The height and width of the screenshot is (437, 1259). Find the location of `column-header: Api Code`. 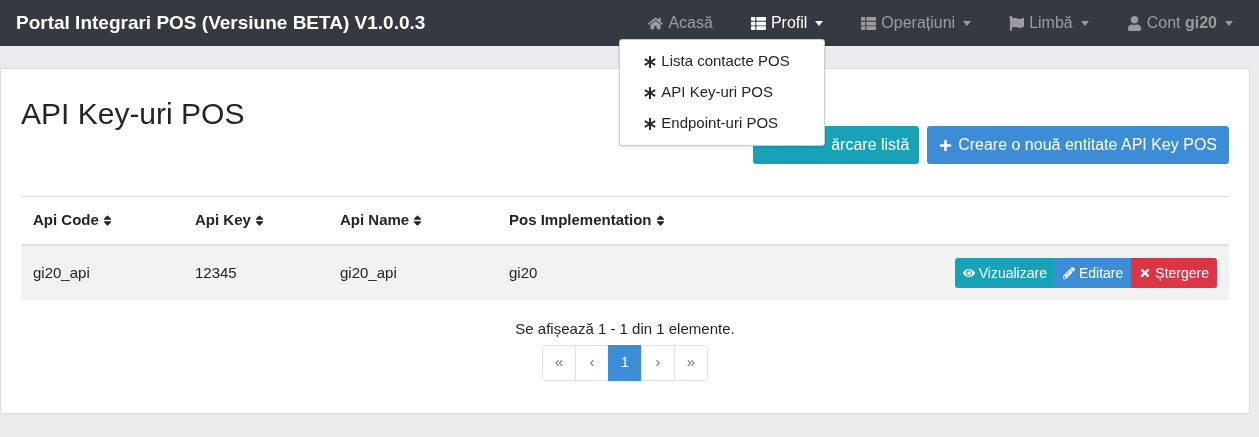

column-header: Api Code is located at coordinates (66, 220).